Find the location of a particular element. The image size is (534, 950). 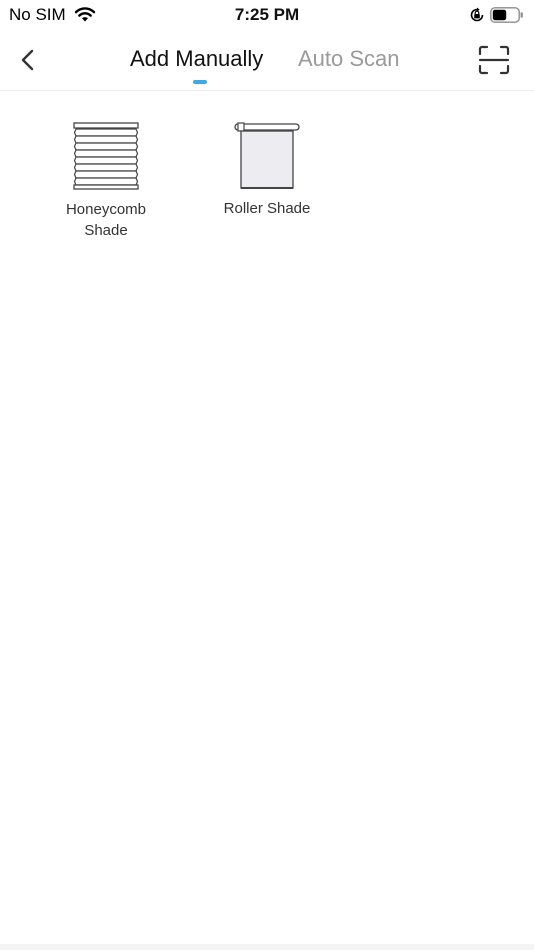

tab-add-manually: Add Manually is located at coordinates (196, 59).